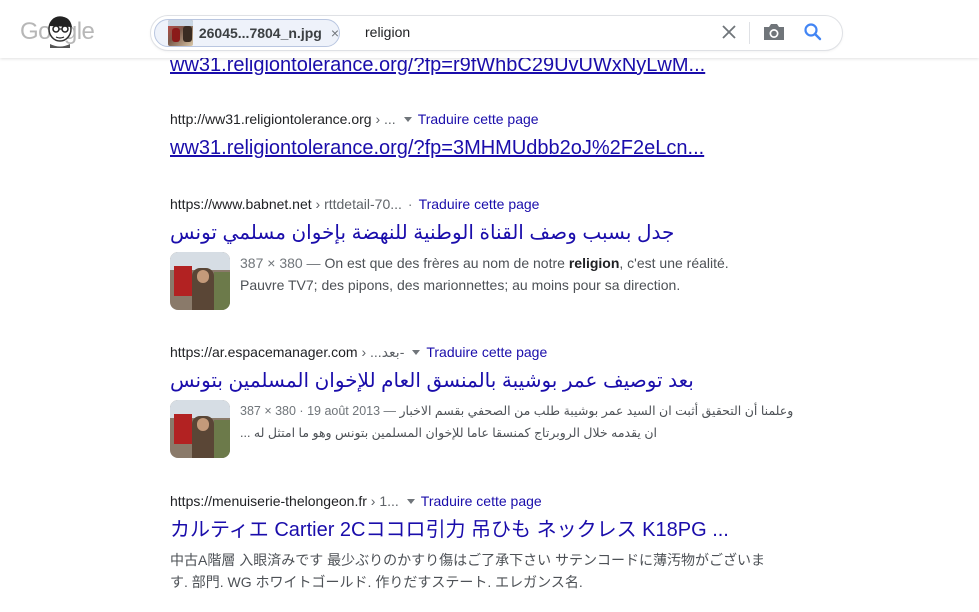  I want to click on chip-image-thumbnail, so click(180, 33).